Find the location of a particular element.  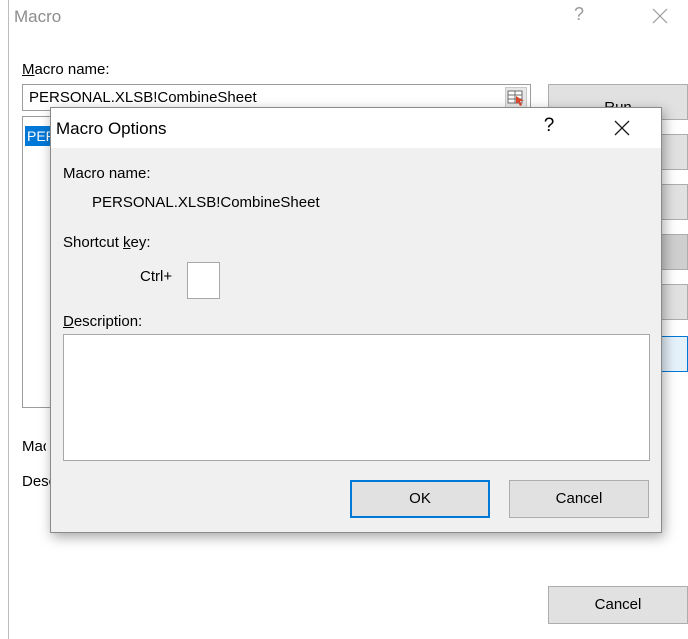

options-help-button: ? is located at coordinates (549, 127).